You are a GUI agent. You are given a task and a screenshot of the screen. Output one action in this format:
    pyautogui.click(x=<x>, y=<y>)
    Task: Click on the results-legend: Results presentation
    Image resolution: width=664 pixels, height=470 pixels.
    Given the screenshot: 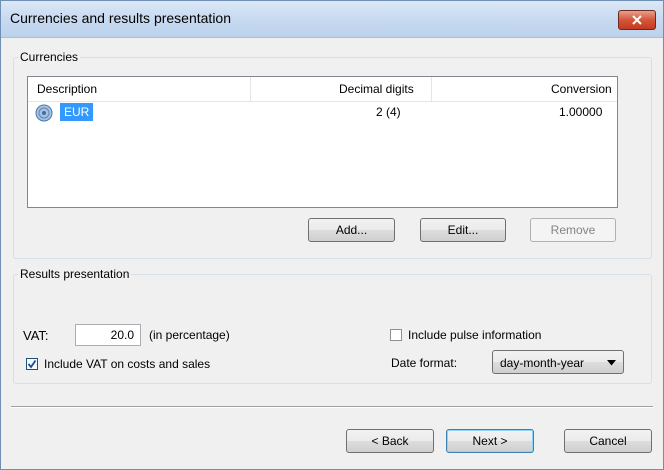 What is the action you would take?
    pyautogui.click(x=75, y=274)
    